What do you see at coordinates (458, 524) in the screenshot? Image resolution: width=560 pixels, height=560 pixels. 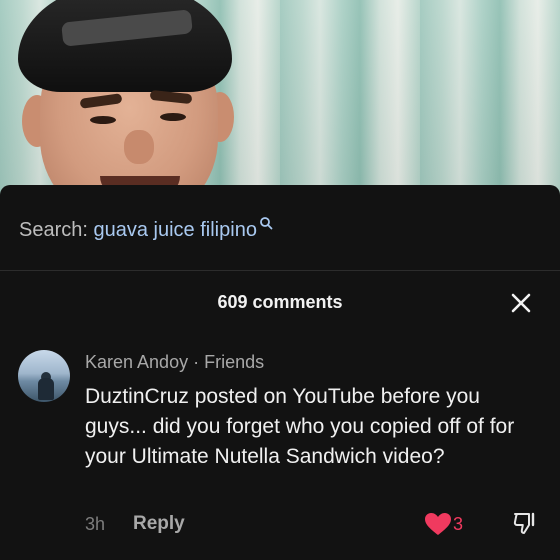 I see `like-count: 3` at bounding box center [458, 524].